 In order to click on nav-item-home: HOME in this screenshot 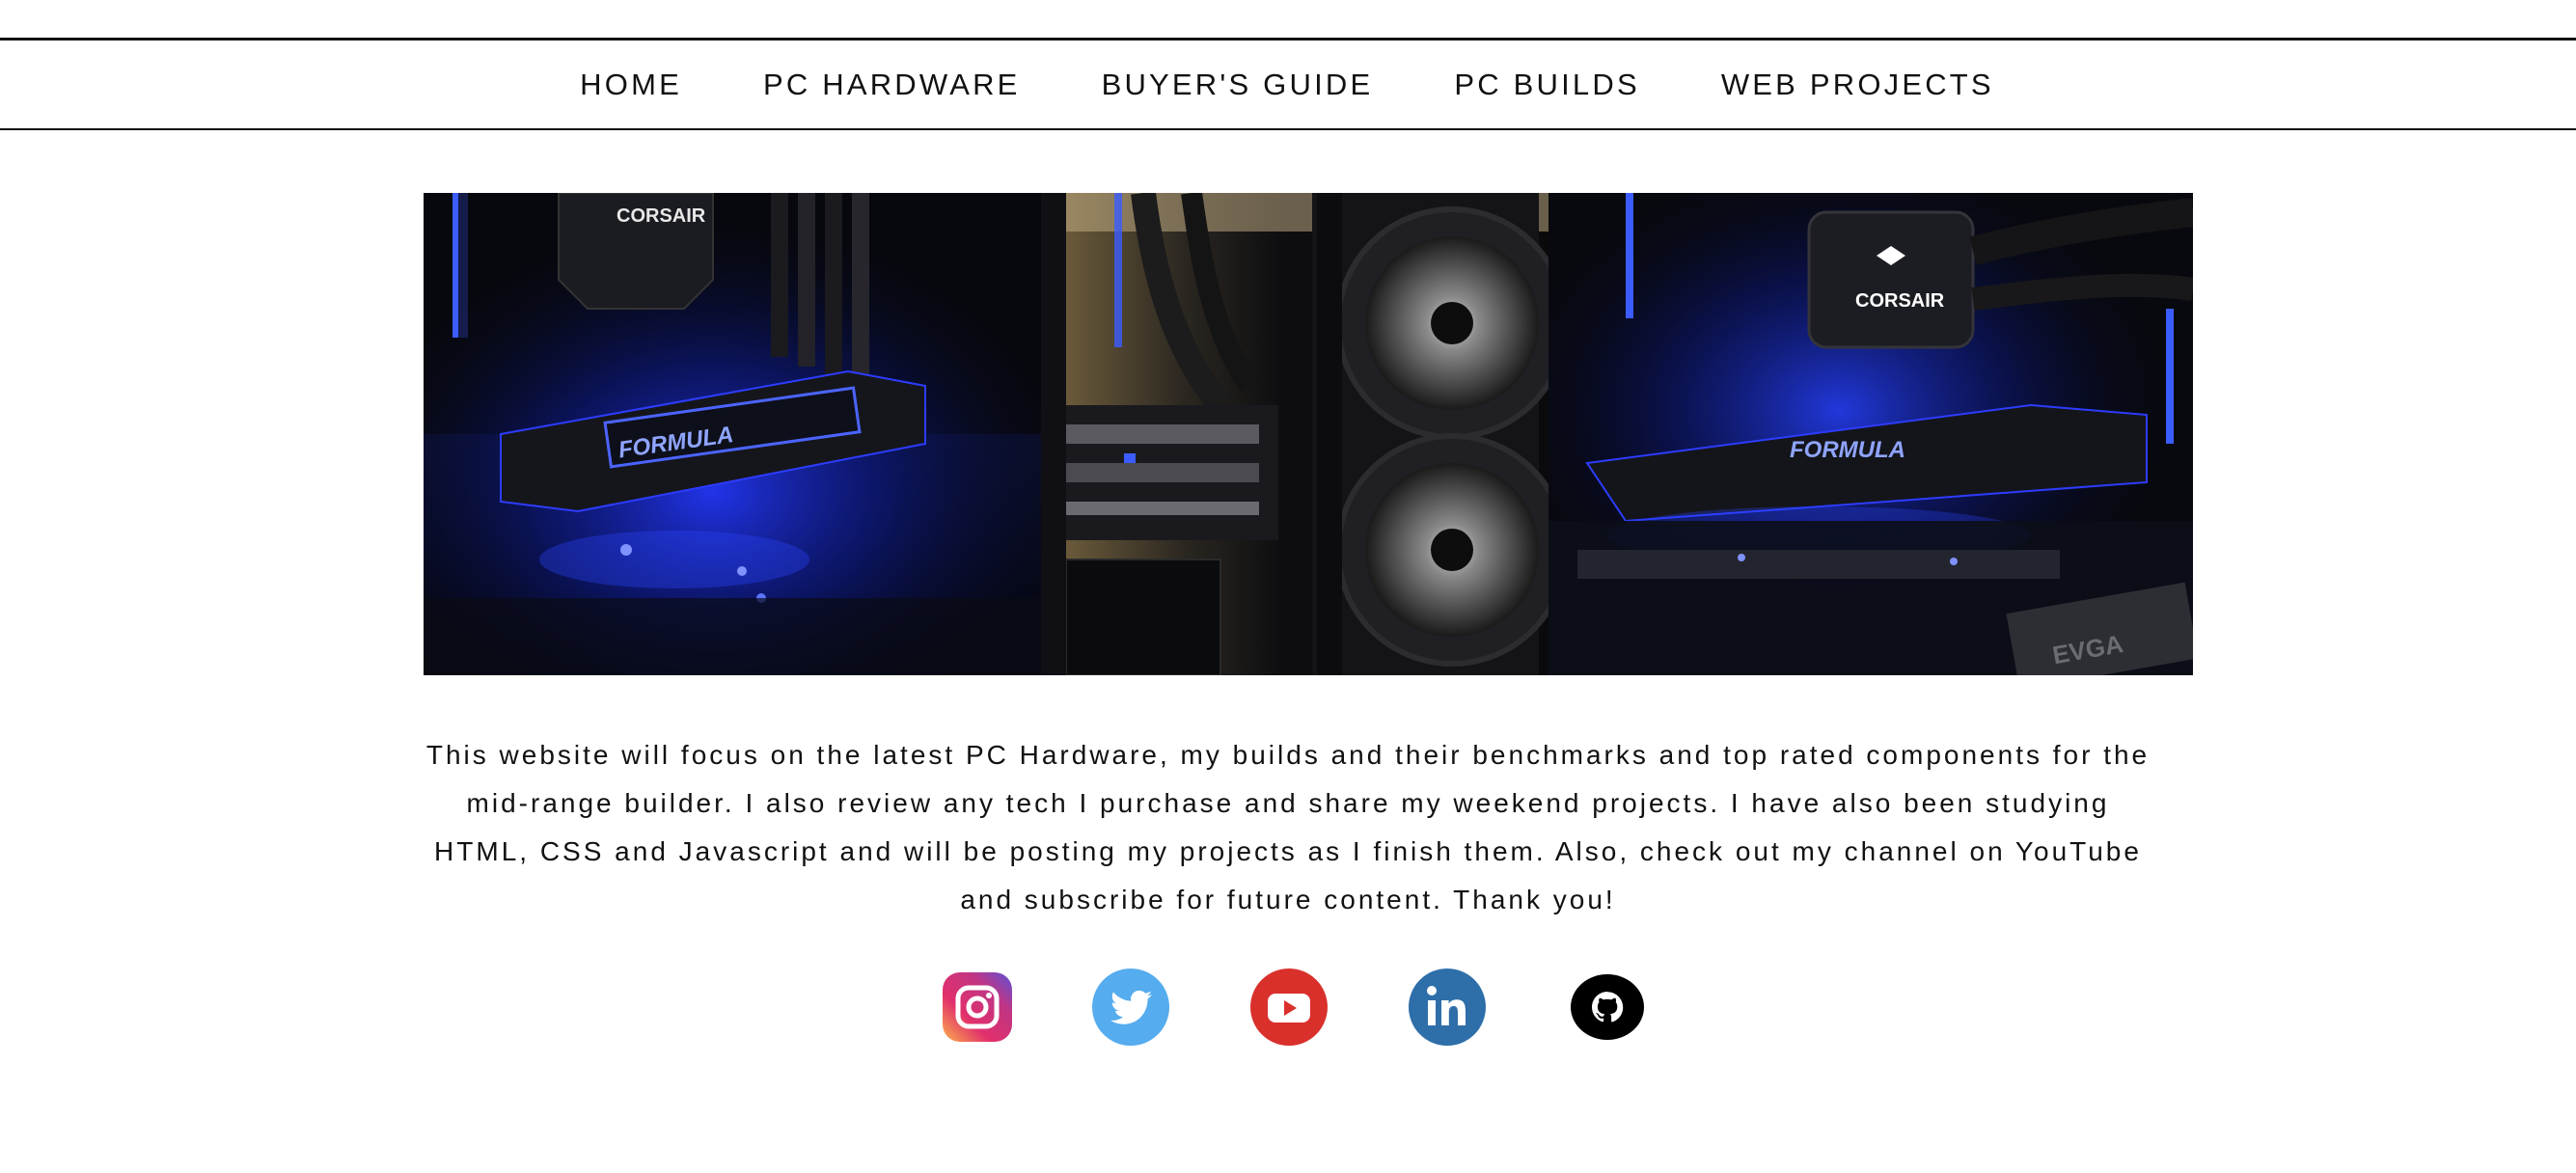, I will do `click(631, 85)`.